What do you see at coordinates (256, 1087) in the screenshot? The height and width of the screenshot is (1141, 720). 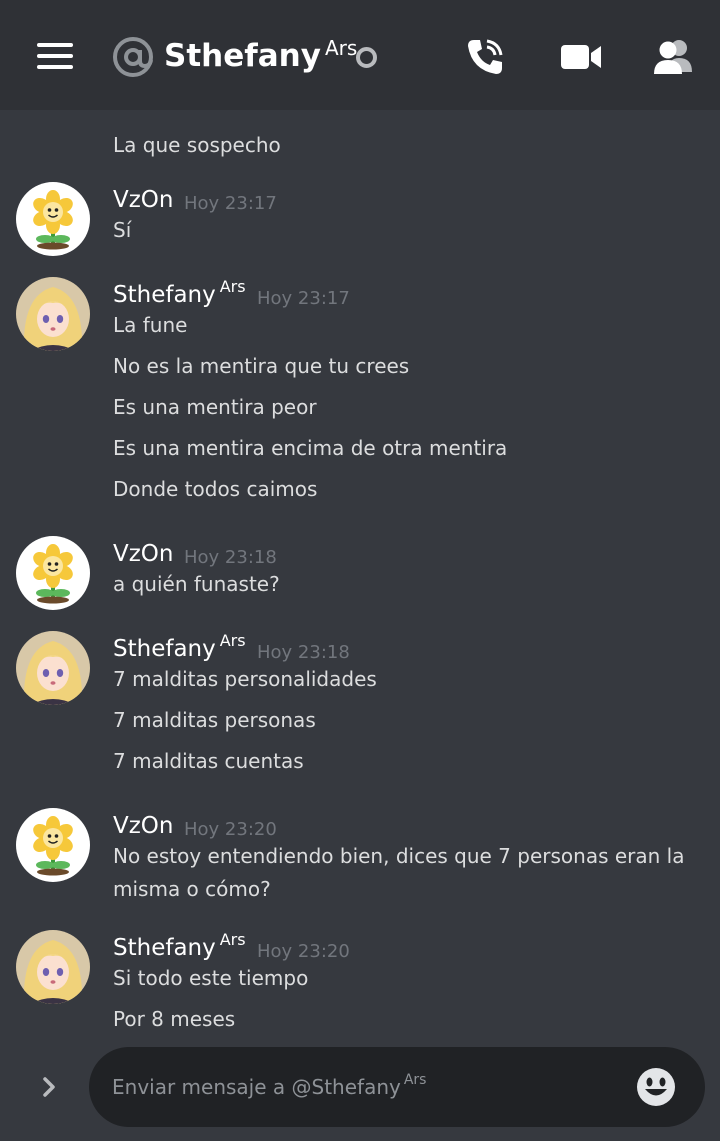 I see `placeholder-text: Enviar mensaje a @Sthefany` at bounding box center [256, 1087].